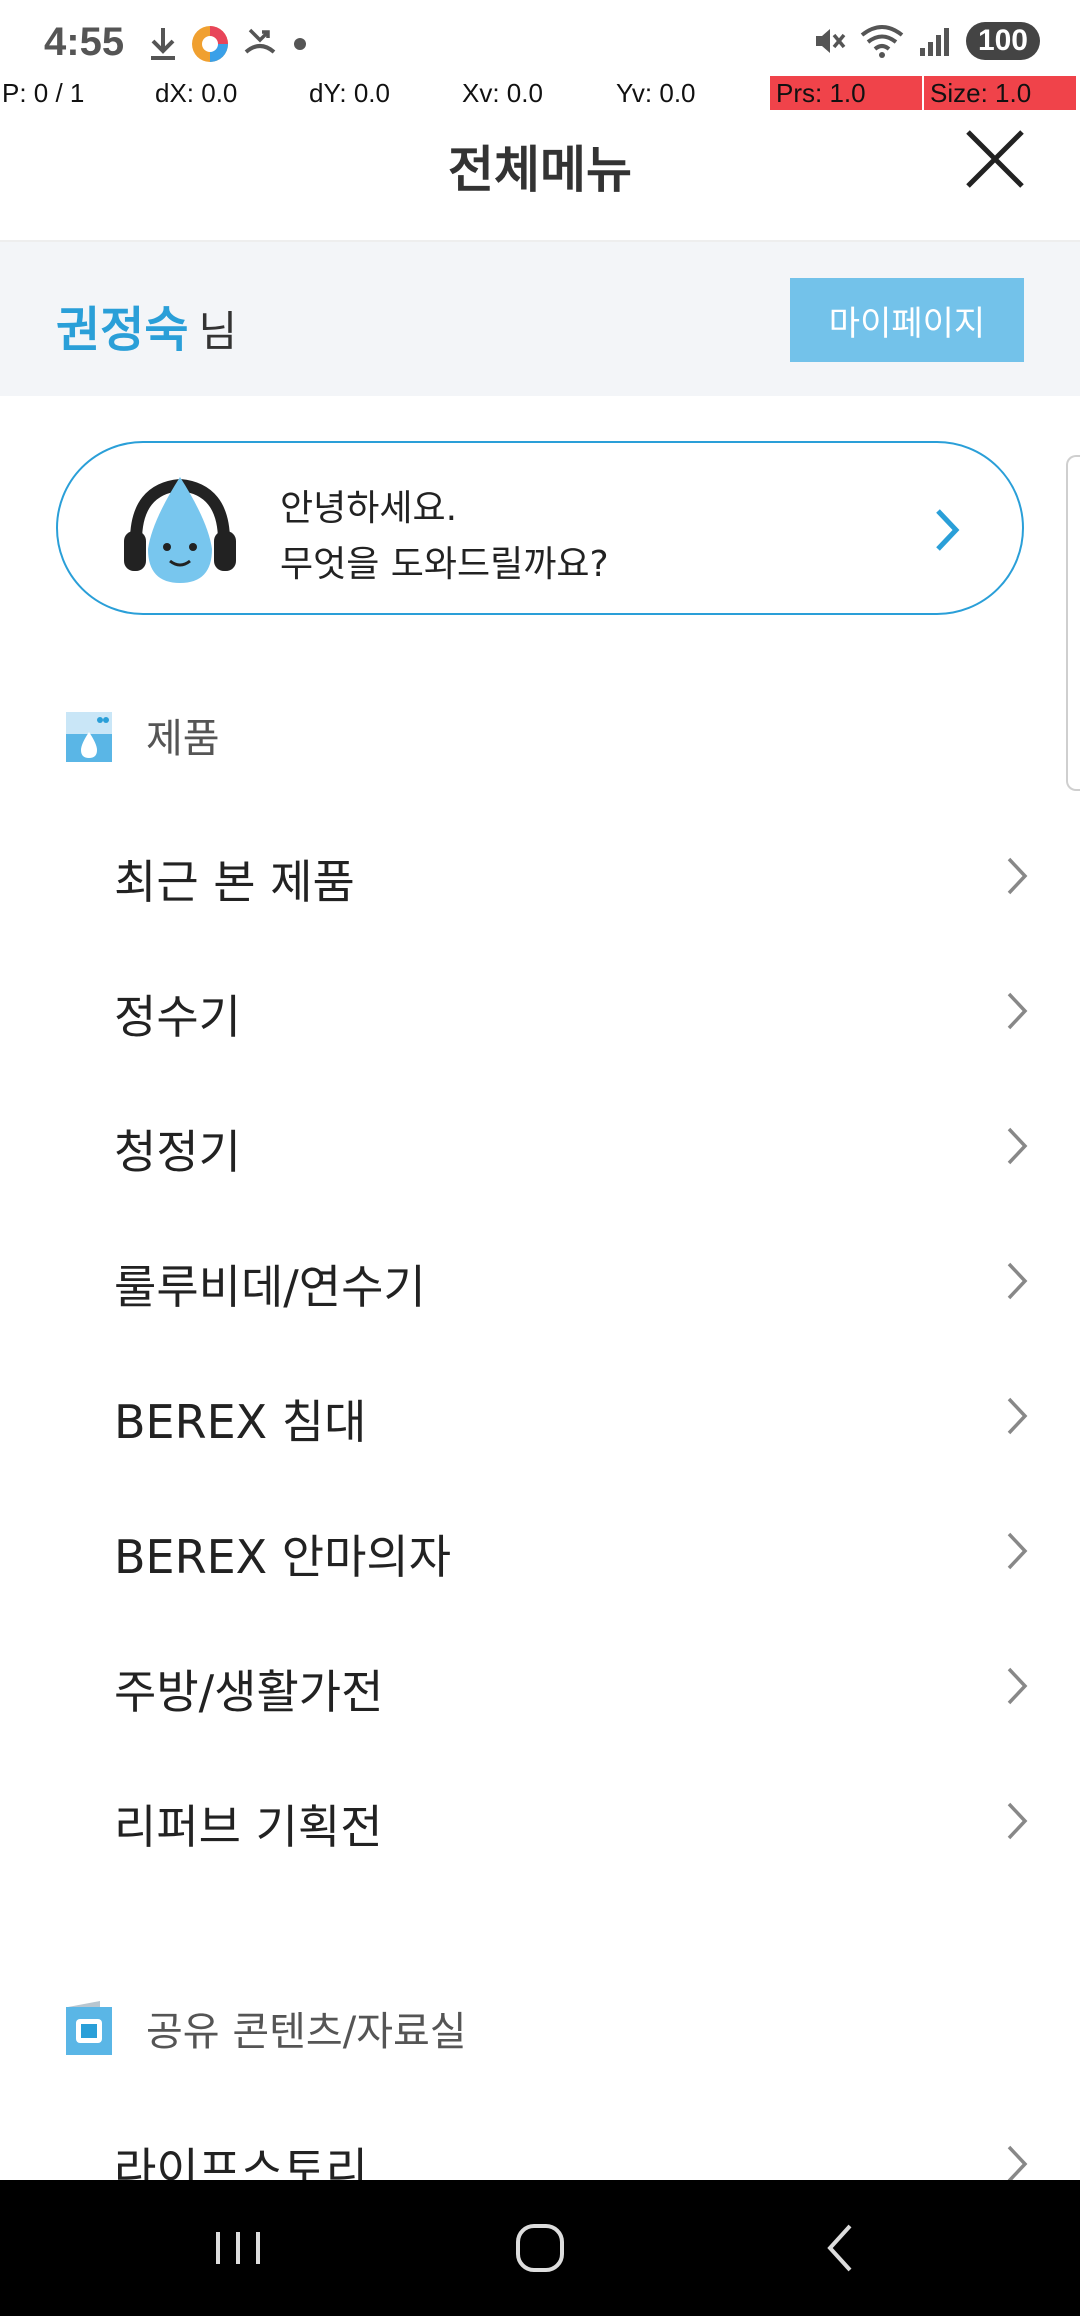 This screenshot has height=2316, width=1080. I want to click on chatbot-question: 무엇을 도와드릴까요?, so click(444, 564).